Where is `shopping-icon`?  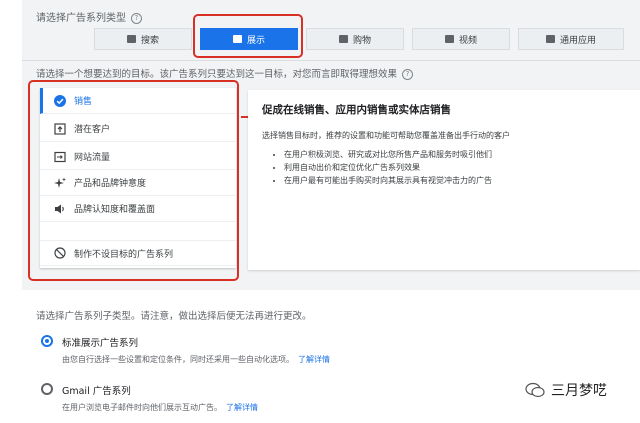
shopping-icon is located at coordinates (343, 39).